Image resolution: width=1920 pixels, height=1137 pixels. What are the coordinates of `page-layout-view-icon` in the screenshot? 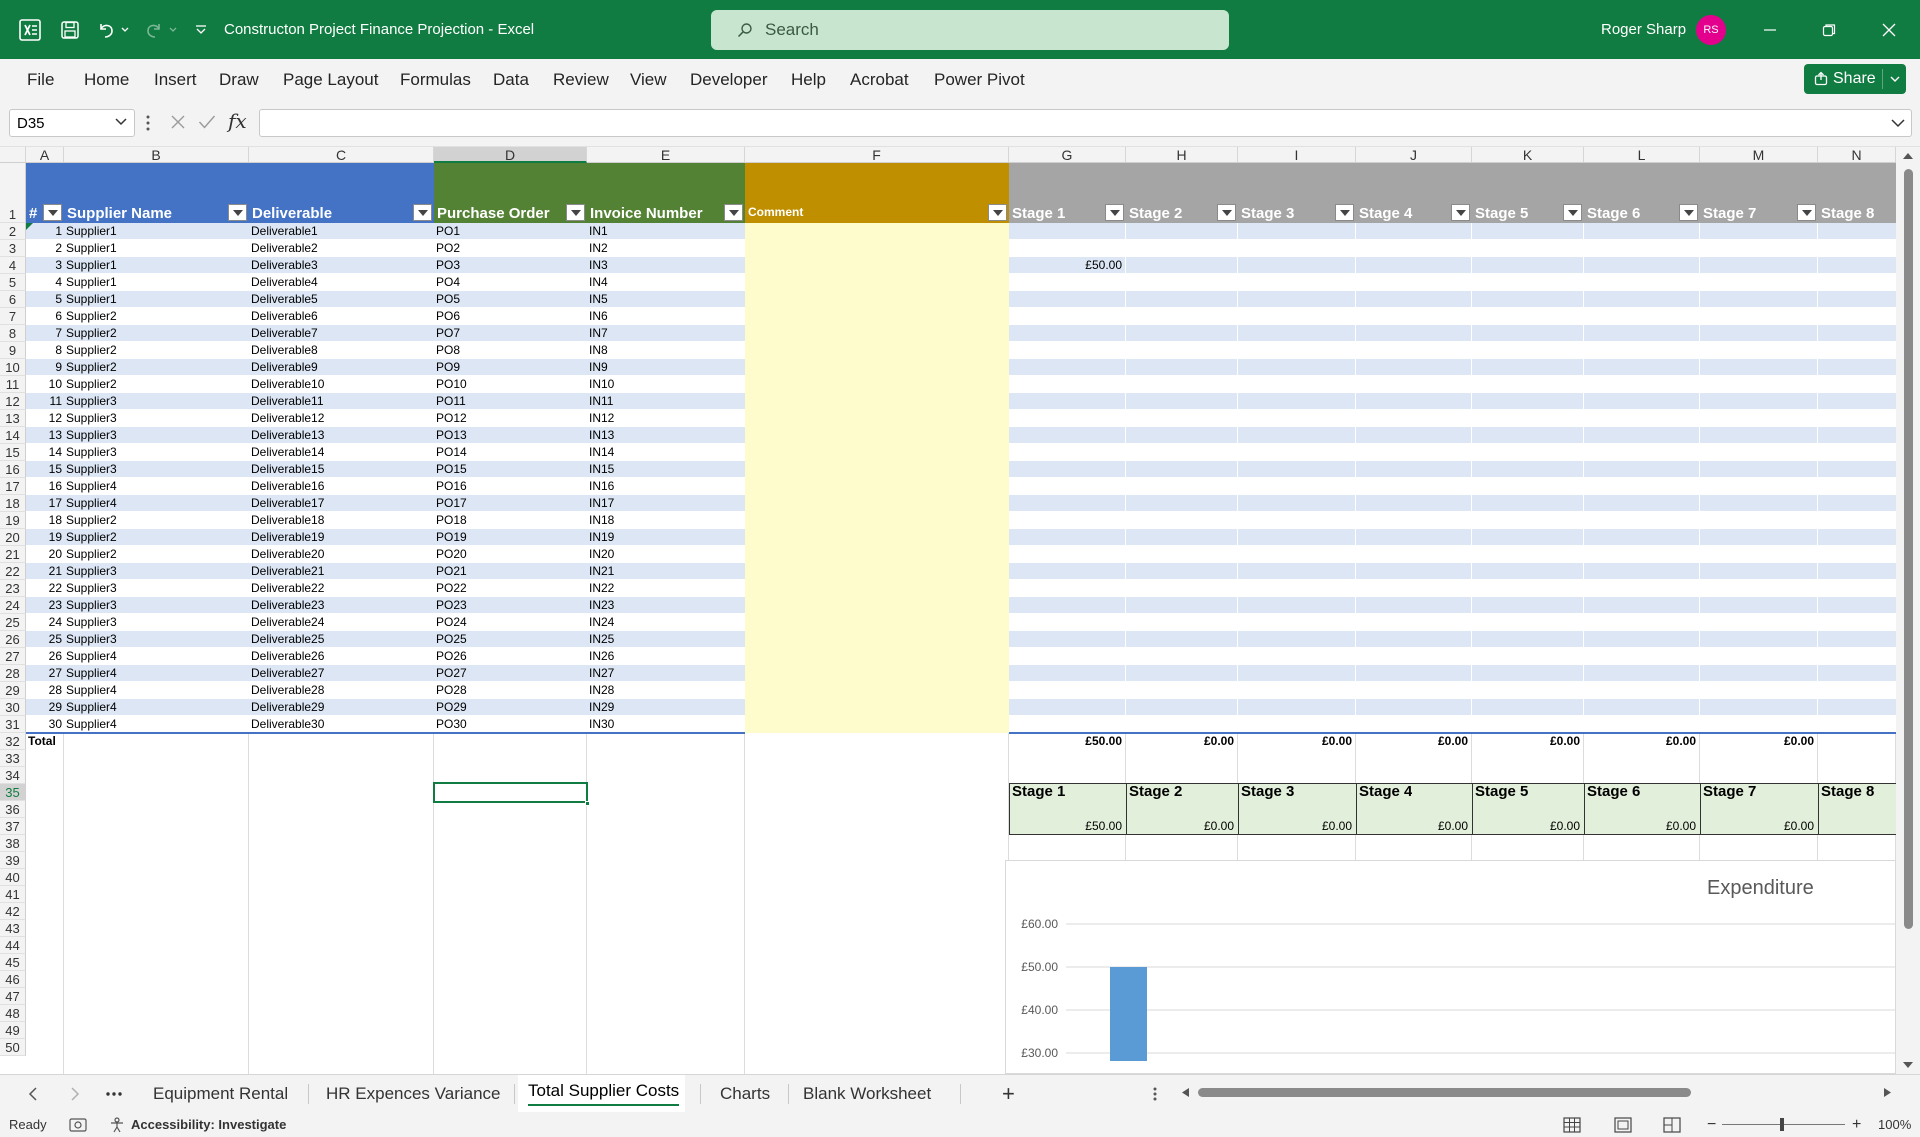 It's located at (1623, 1124).